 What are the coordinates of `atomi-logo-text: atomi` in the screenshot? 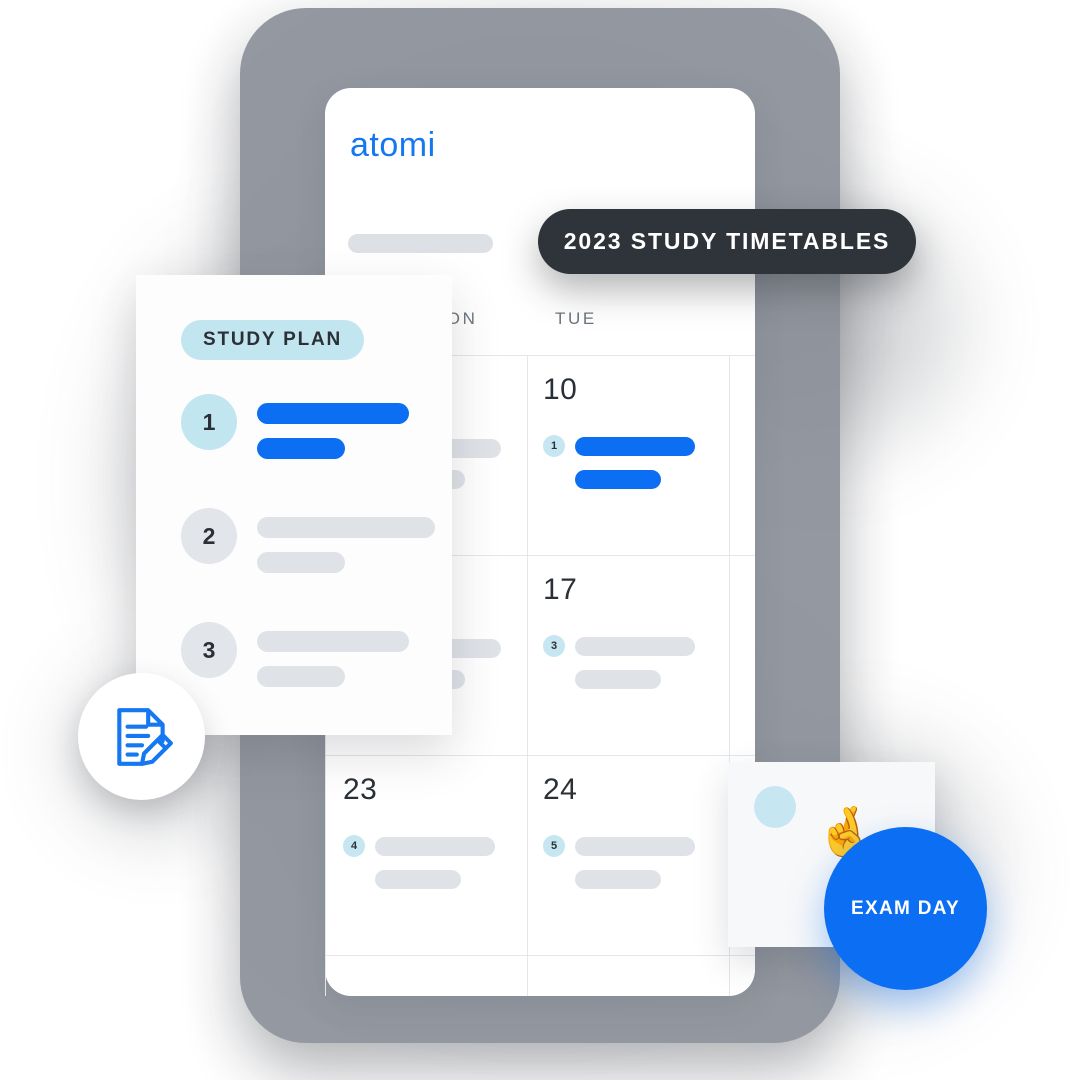 It's located at (393, 145).